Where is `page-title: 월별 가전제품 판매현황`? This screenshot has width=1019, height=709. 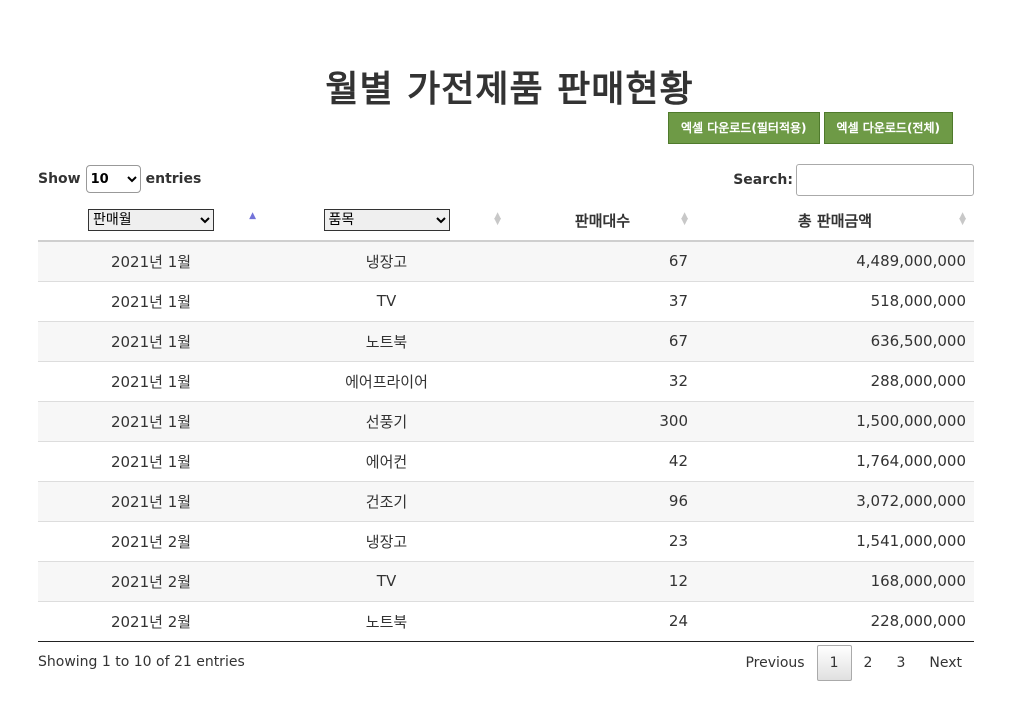
page-title: 월별 가전제품 판매현황 is located at coordinates (509, 90).